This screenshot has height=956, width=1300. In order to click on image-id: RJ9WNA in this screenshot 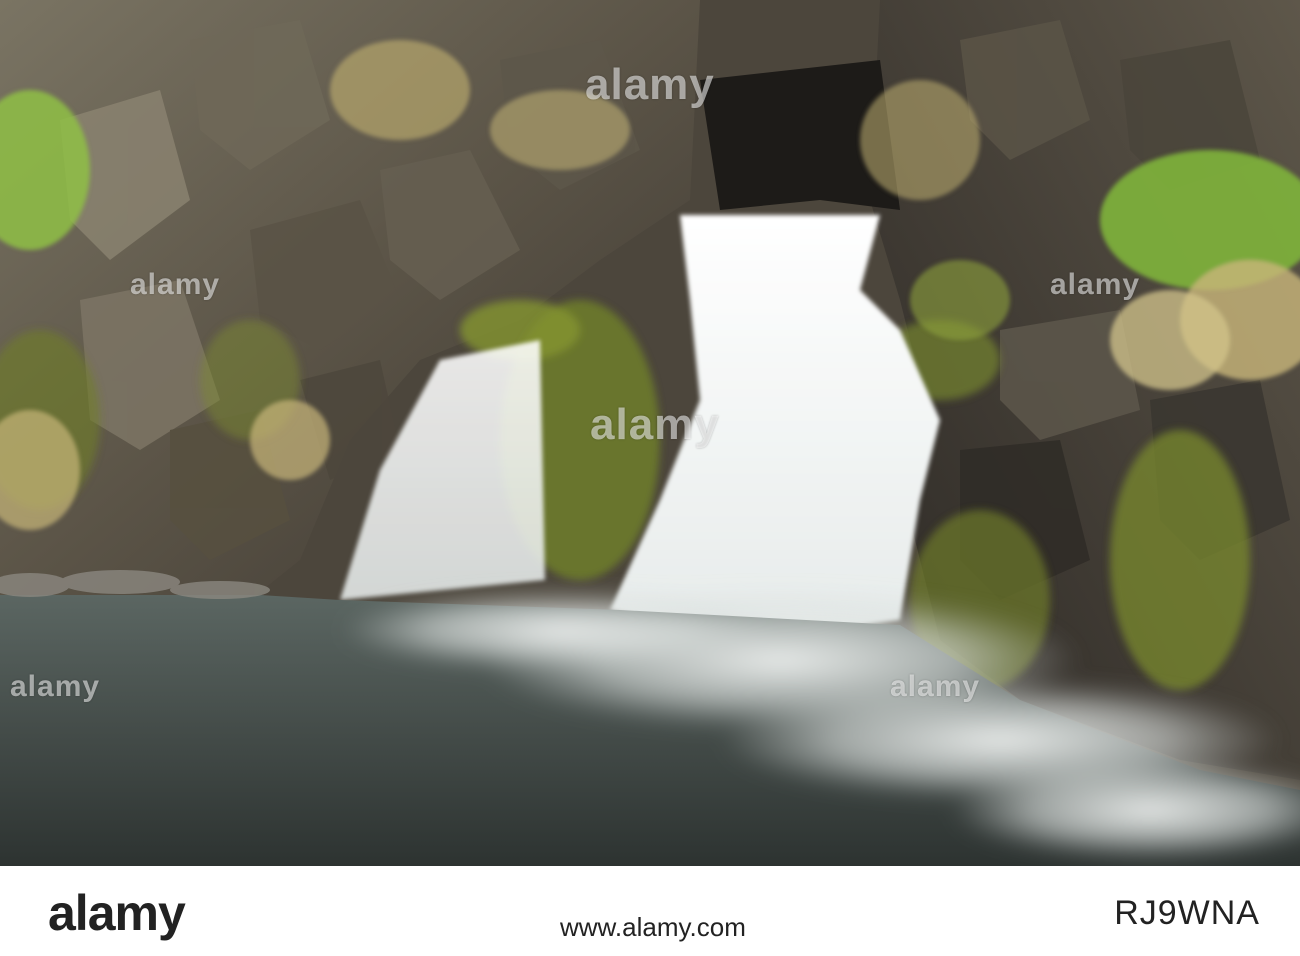, I will do `click(1187, 913)`.